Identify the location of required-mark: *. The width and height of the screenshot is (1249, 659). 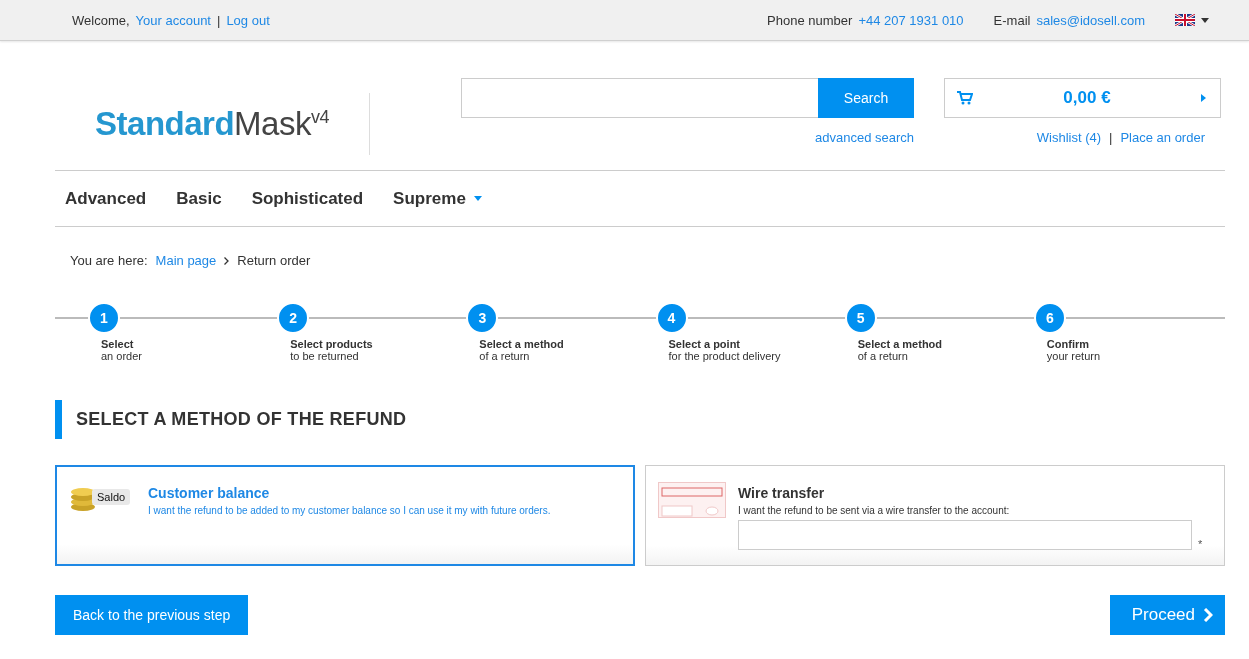
(1200, 544).